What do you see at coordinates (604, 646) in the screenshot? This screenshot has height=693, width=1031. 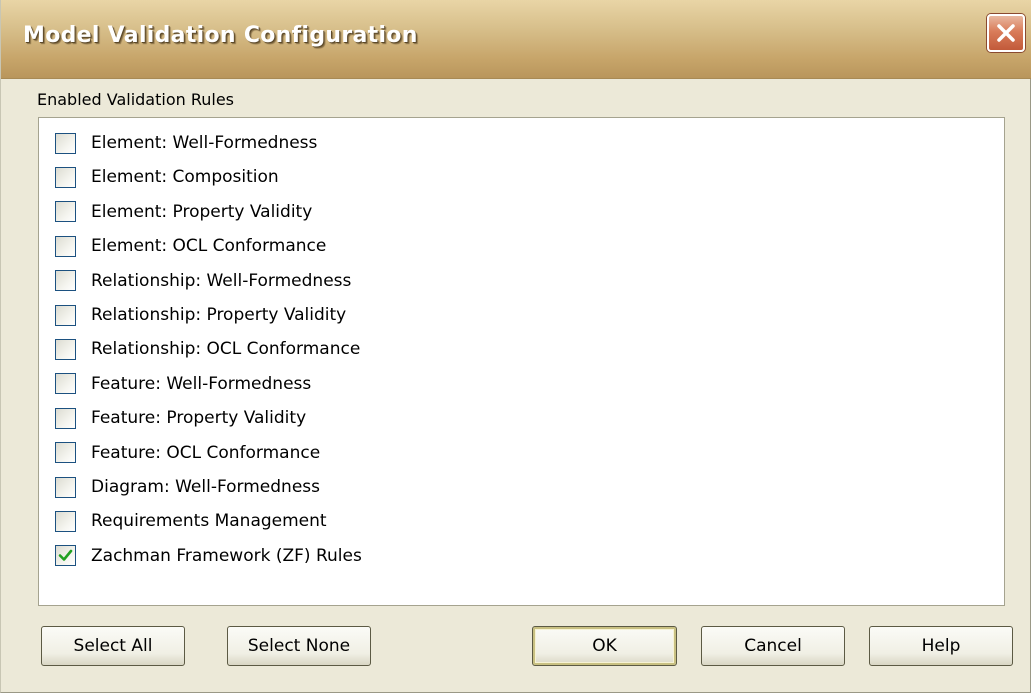 I see `ok-button: OK` at bounding box center [604, 646].